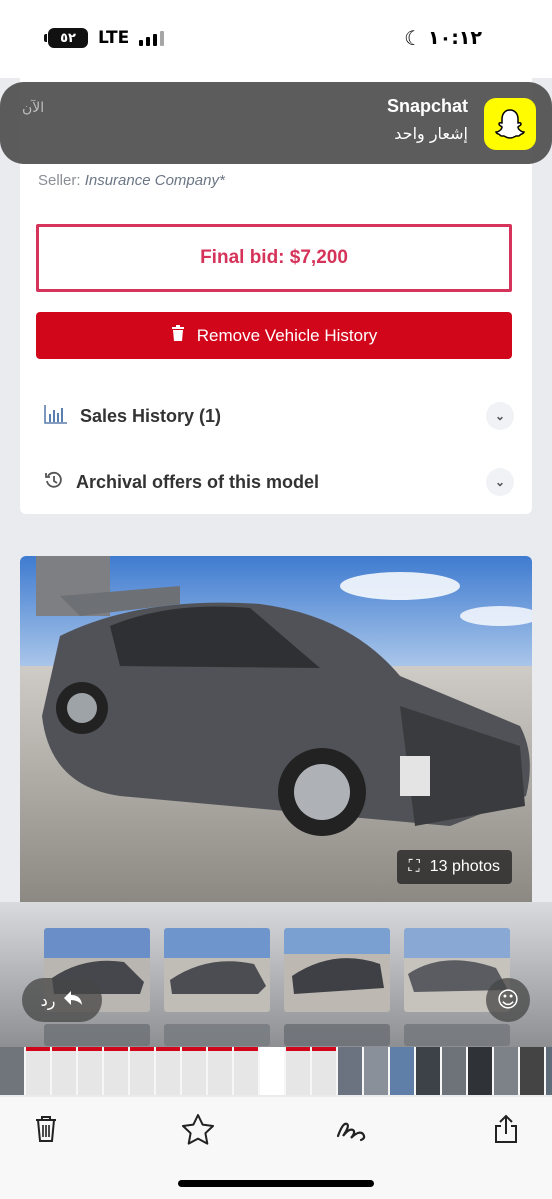 The width and height of the screenshot is (552, 1199). What do you see at coordinates (413, 38) in the screenshot?
I see `moon-icon: ☾` at bounding box center [413, 38].